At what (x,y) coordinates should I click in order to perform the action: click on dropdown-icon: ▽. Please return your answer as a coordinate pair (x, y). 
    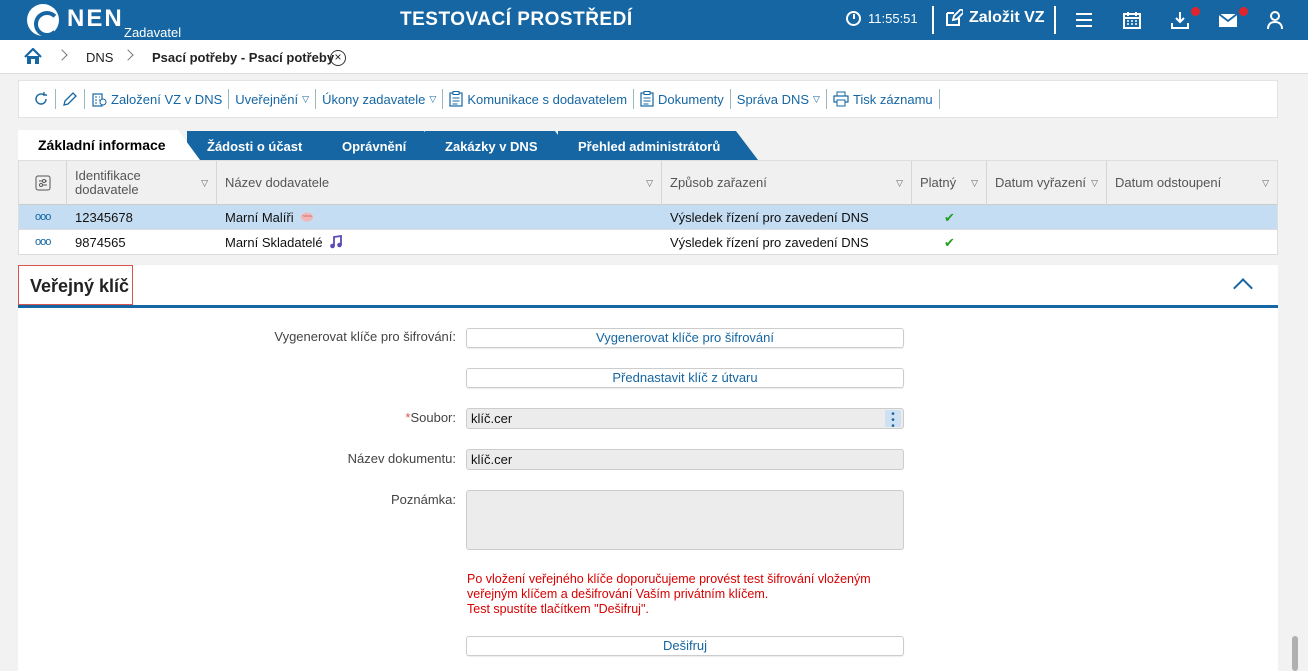
    Looking at the image, I should click on (306, 98).